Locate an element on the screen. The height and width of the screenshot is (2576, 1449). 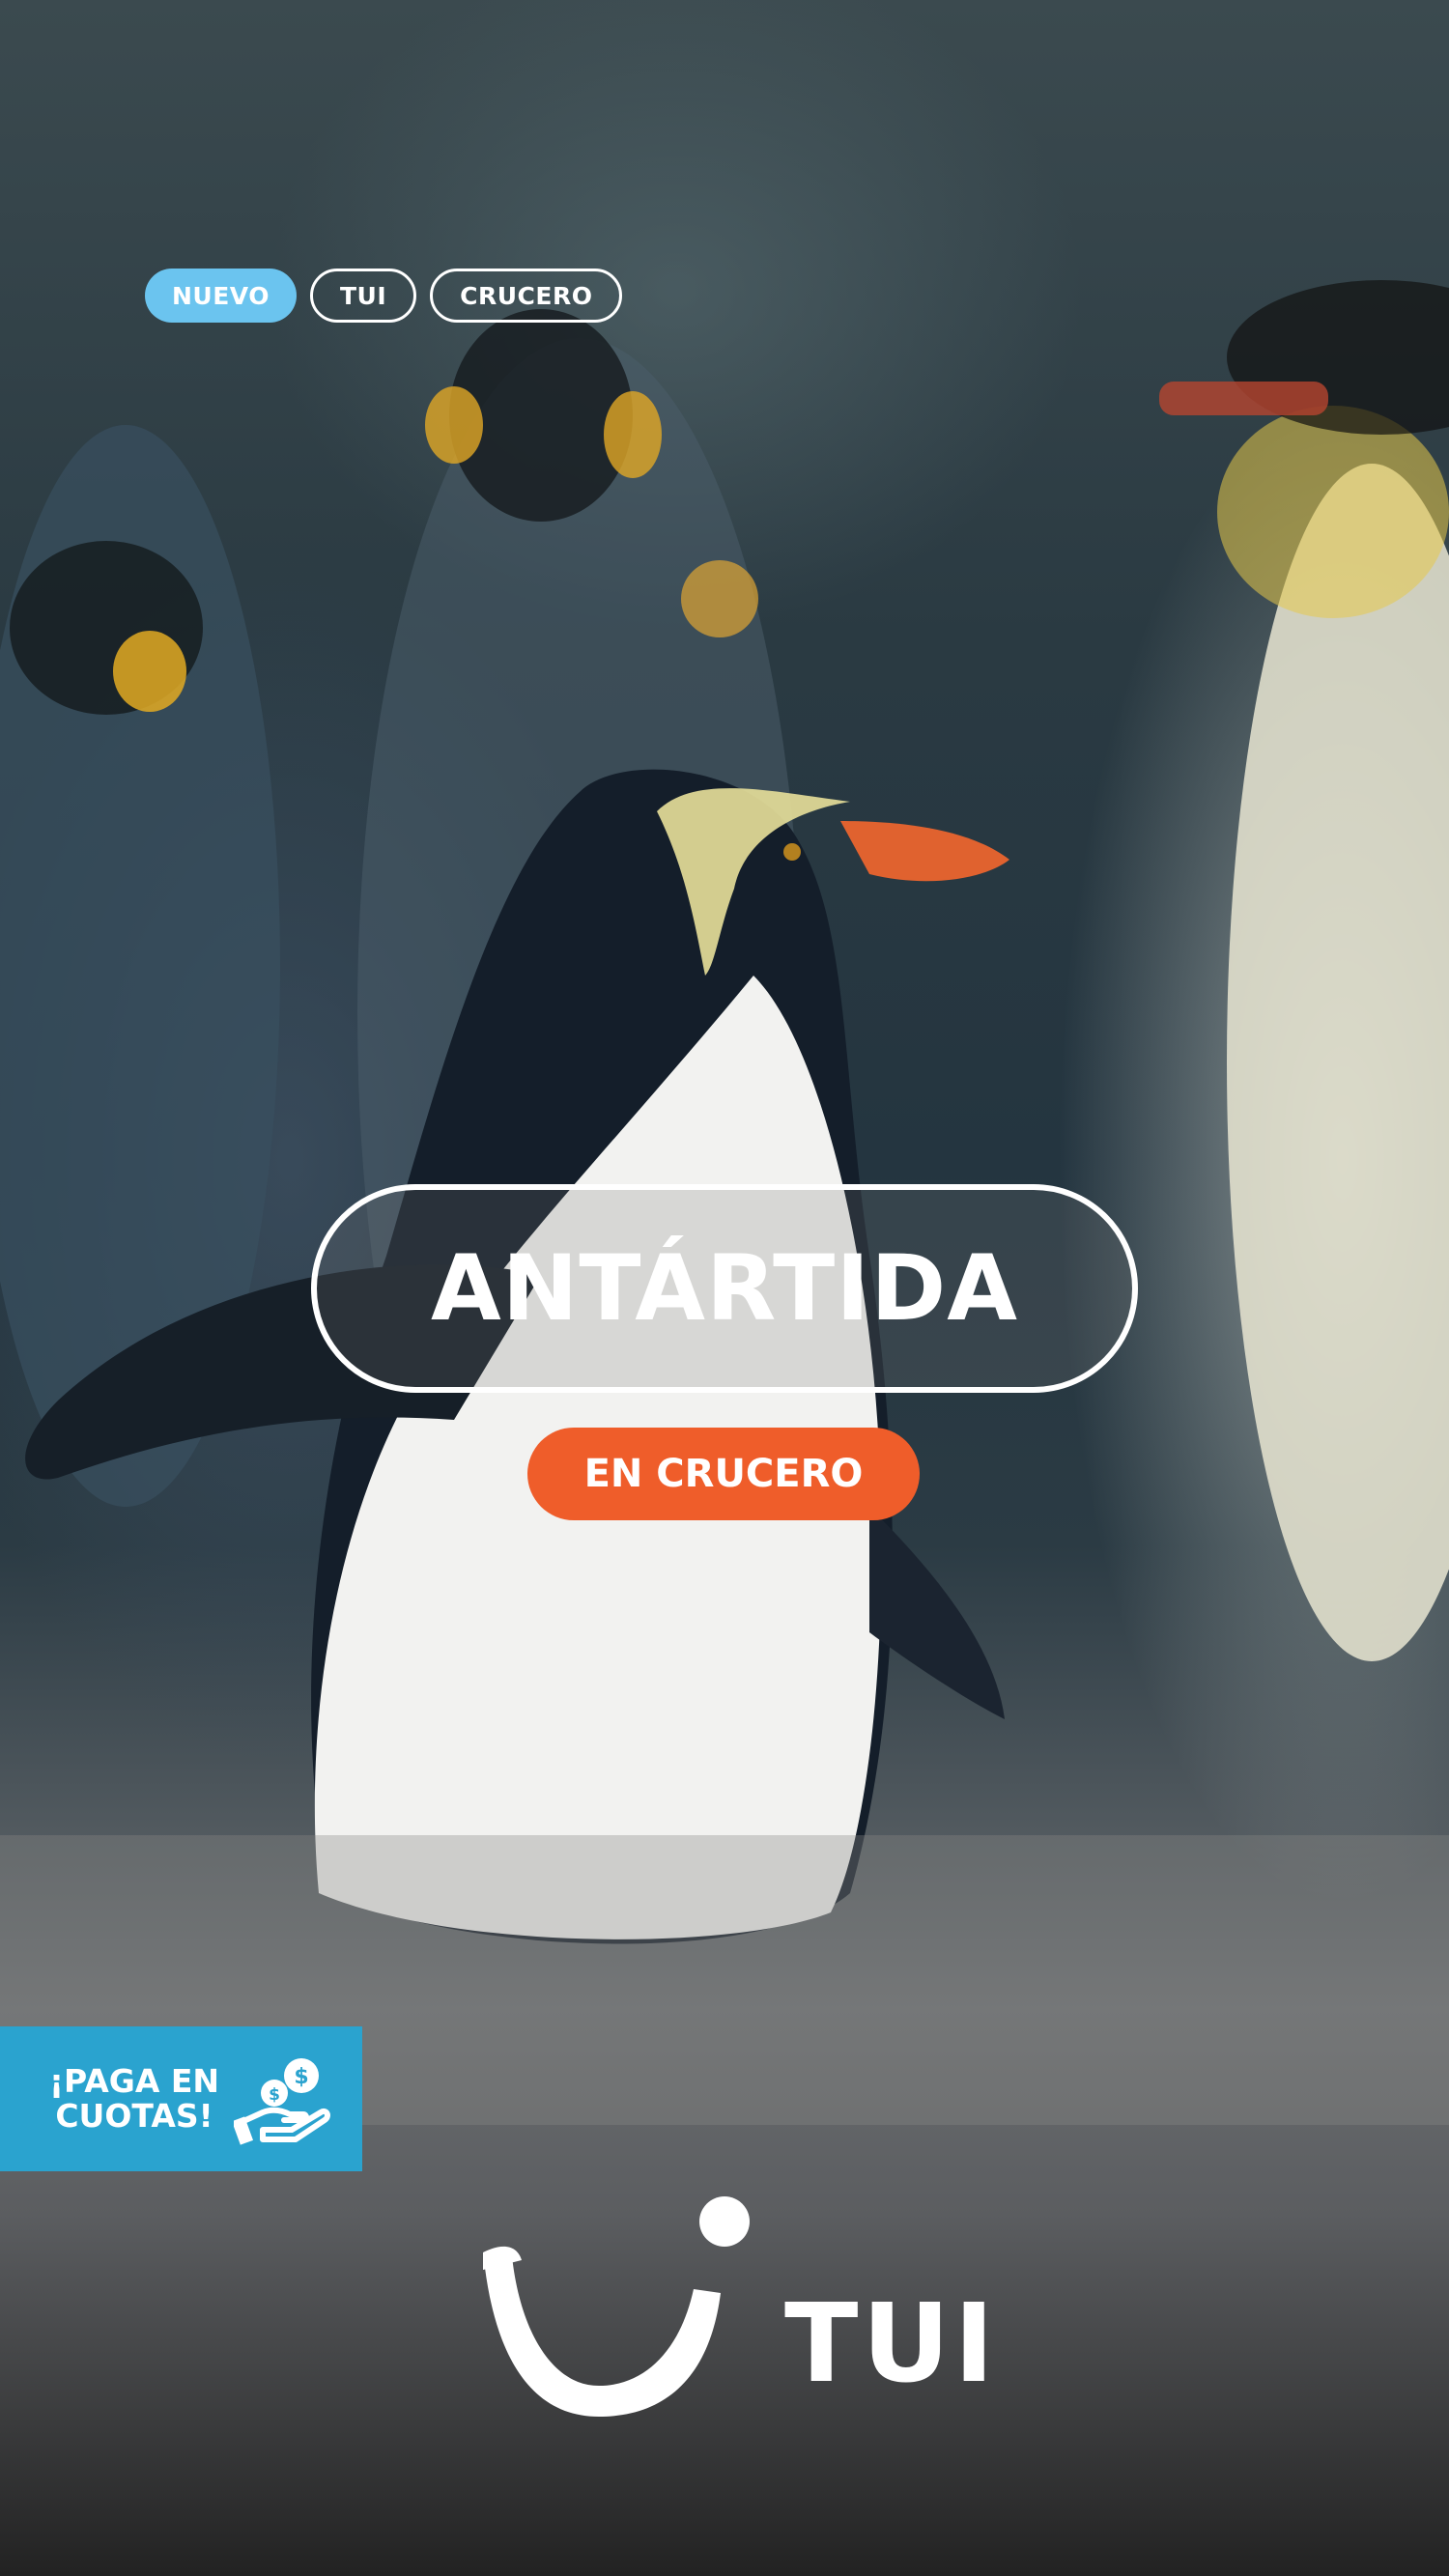
promo-line-1: ¡PAGA EN is located at coordinates (134, 2081).